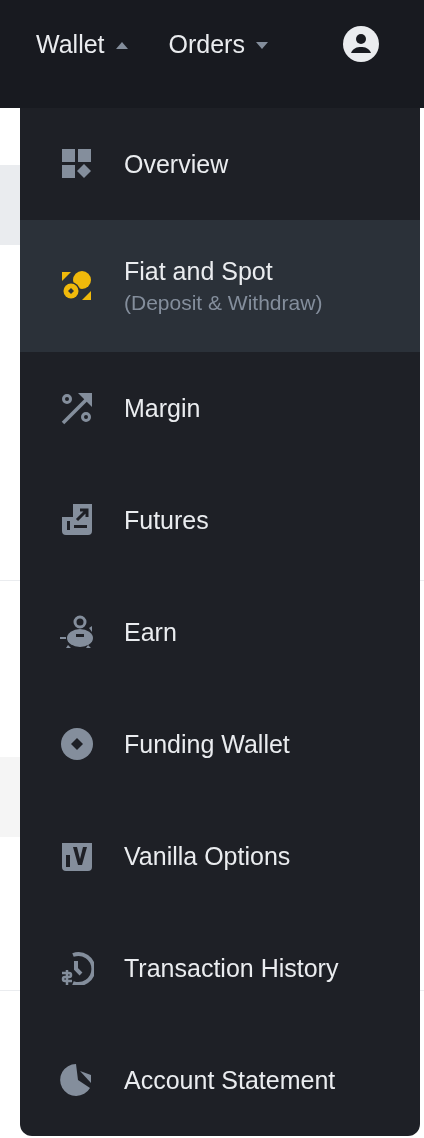 The width and height of the screenshot is (424, 1138). Describe the element at coordinates (70, 45) in the screenshot. I see `nav-link: Wallet` at that location.